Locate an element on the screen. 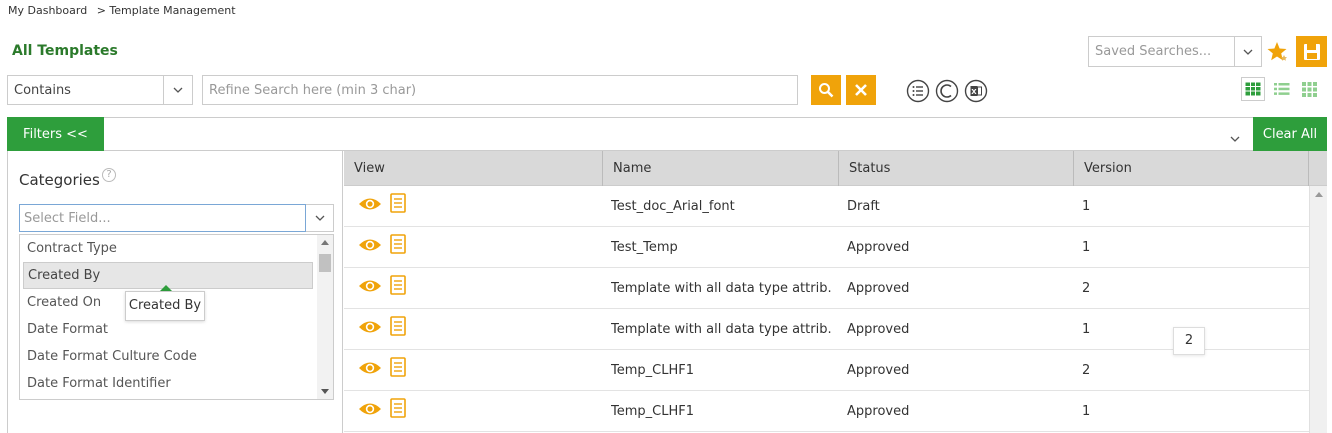 This screenshot has height=433, width=1332. clear-all-button: Clear All is located at coordinates (1290, 134).